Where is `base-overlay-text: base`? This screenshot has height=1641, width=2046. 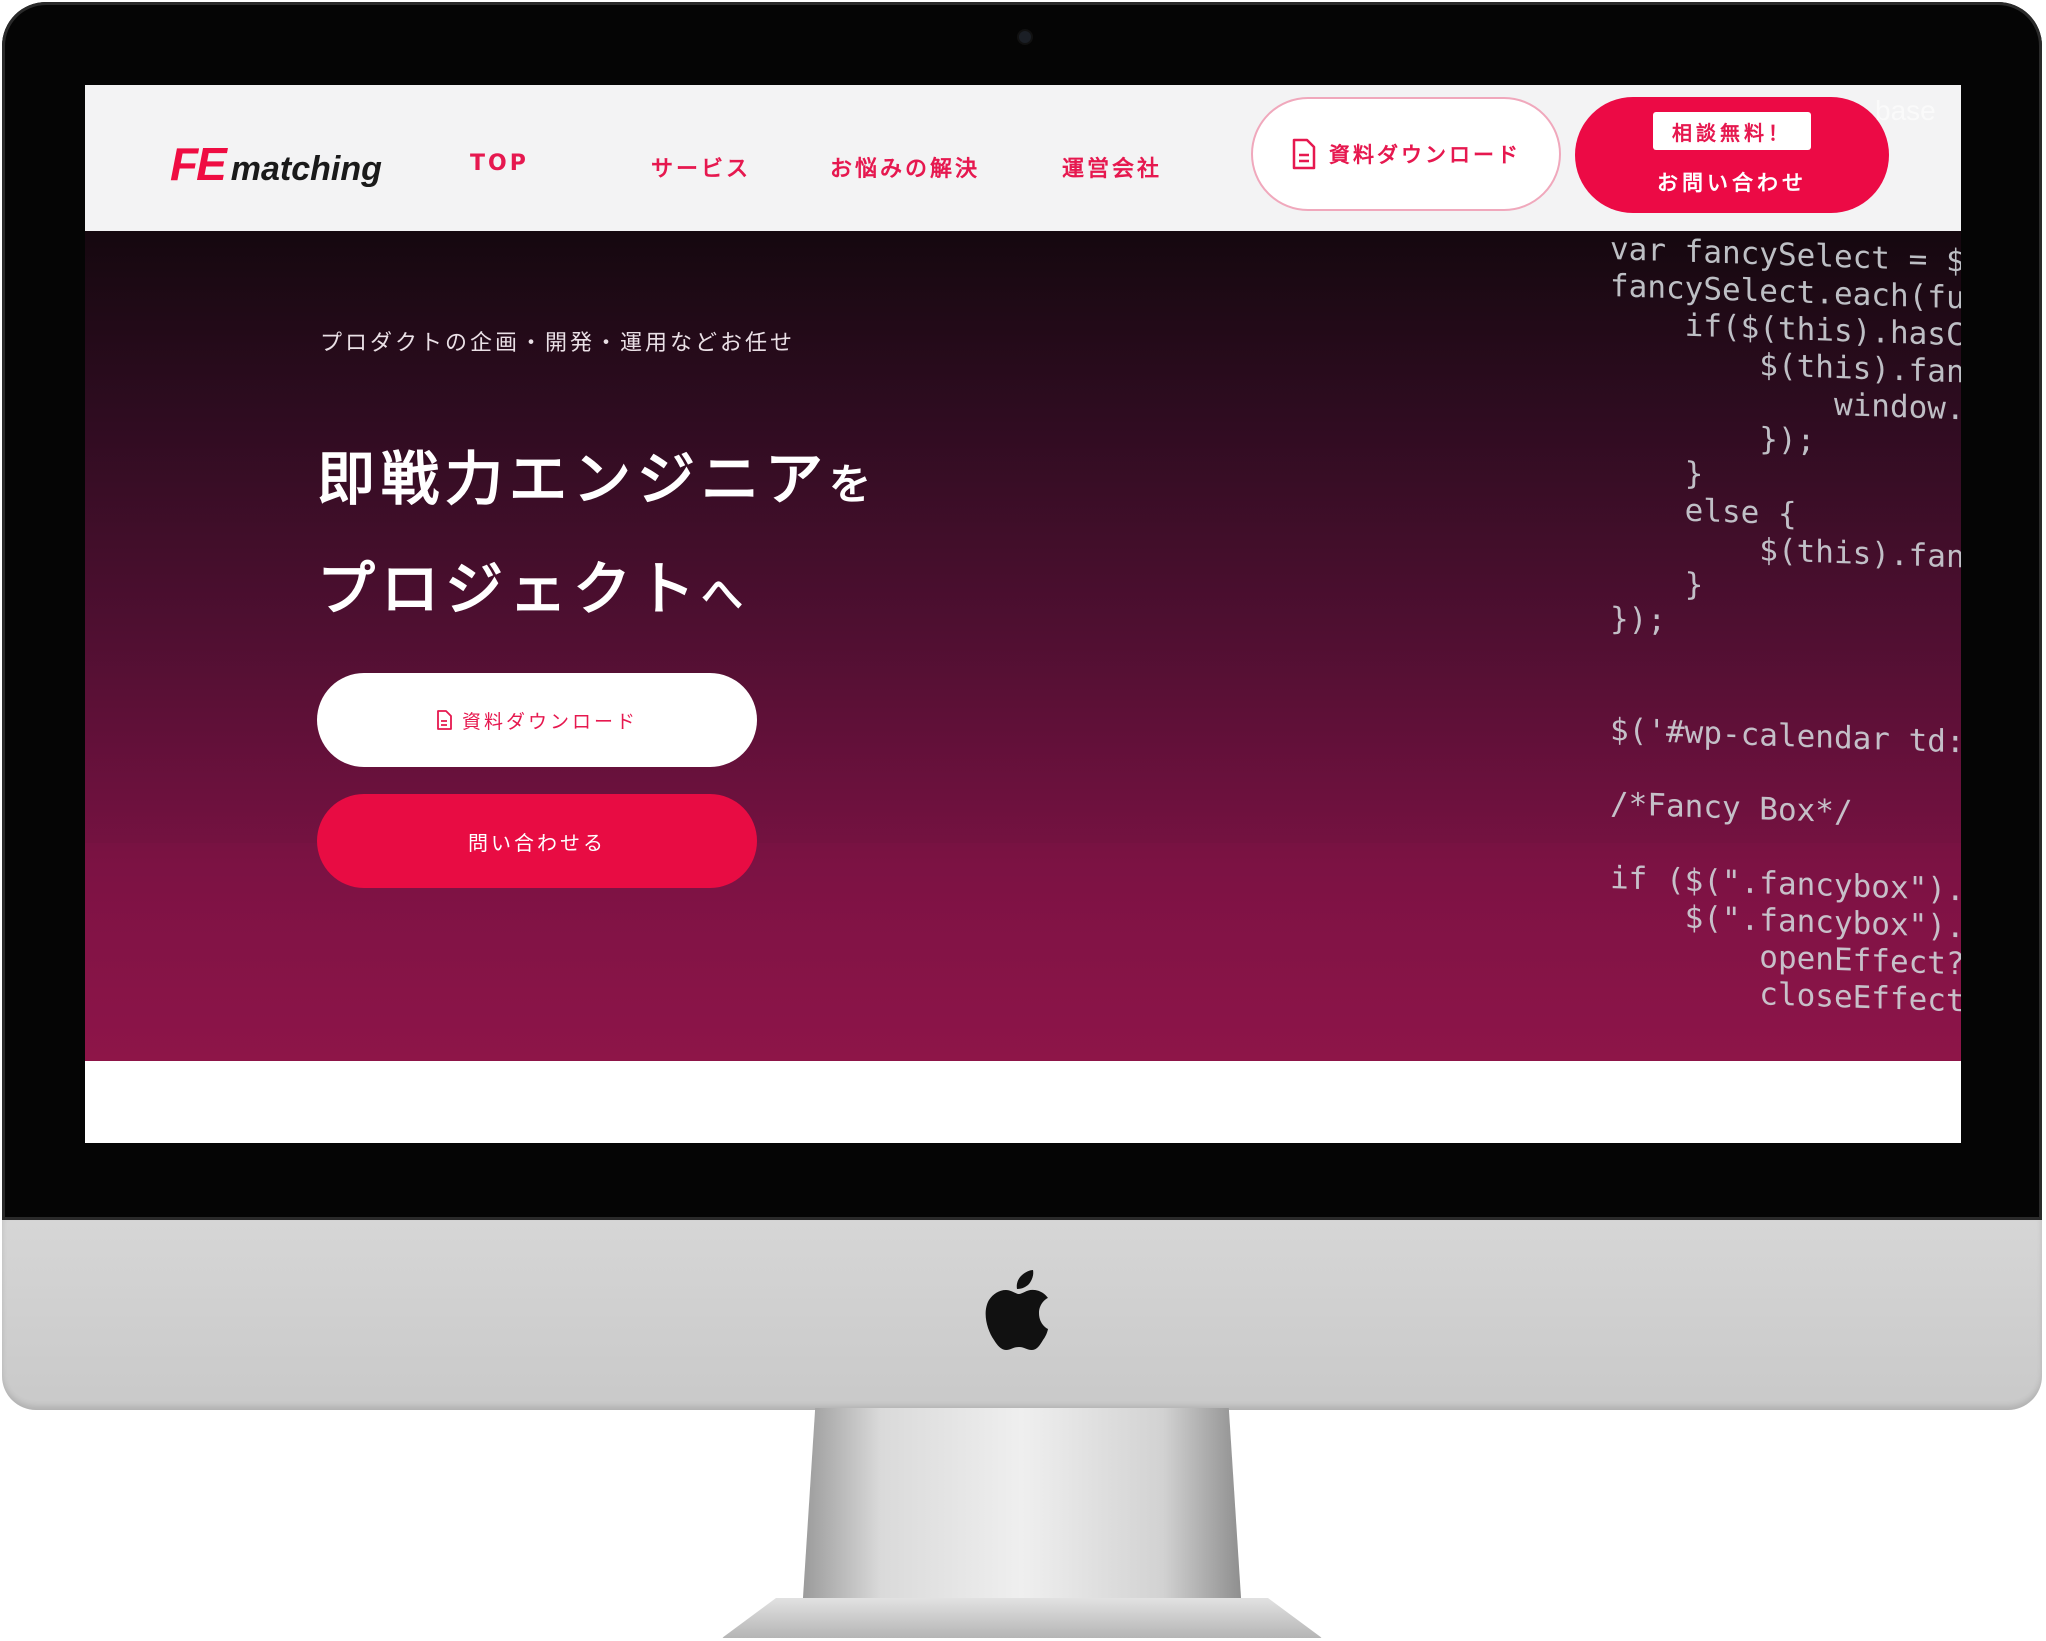
base-overlay-text: base is located at coordinates (1905, 110).